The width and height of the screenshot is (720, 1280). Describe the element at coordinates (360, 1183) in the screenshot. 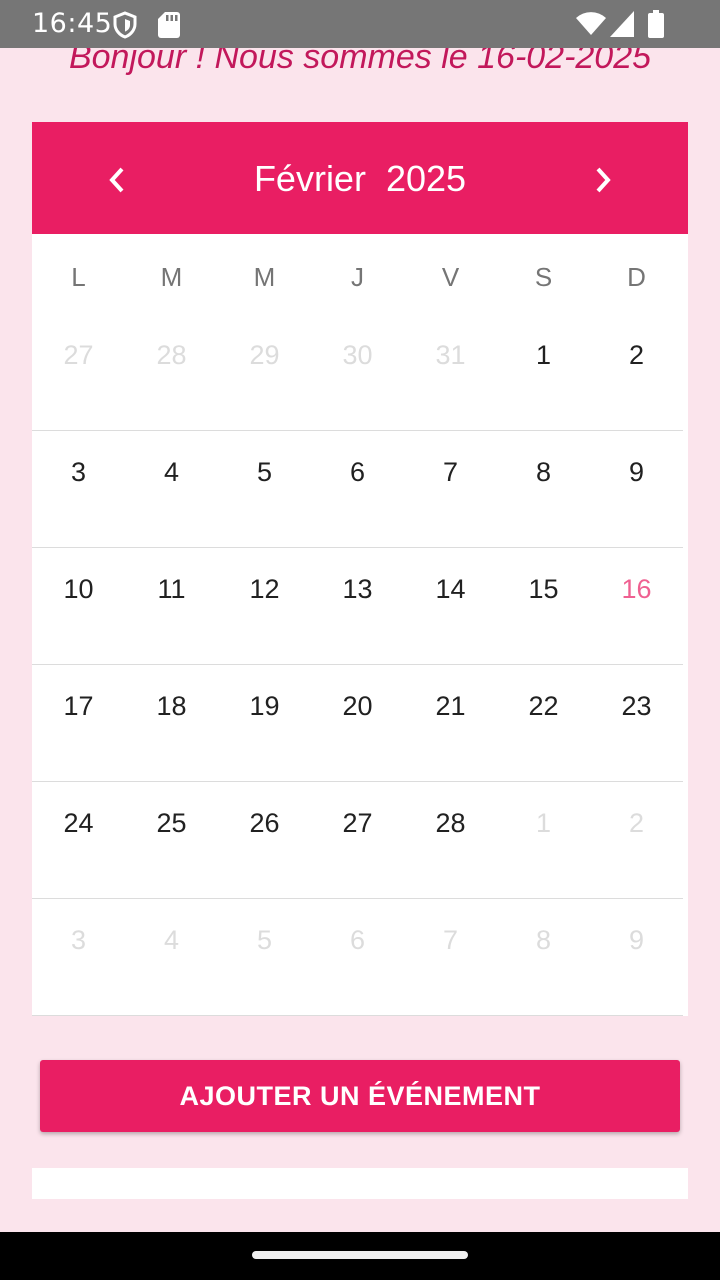

I see `event-list-panel` at that location.